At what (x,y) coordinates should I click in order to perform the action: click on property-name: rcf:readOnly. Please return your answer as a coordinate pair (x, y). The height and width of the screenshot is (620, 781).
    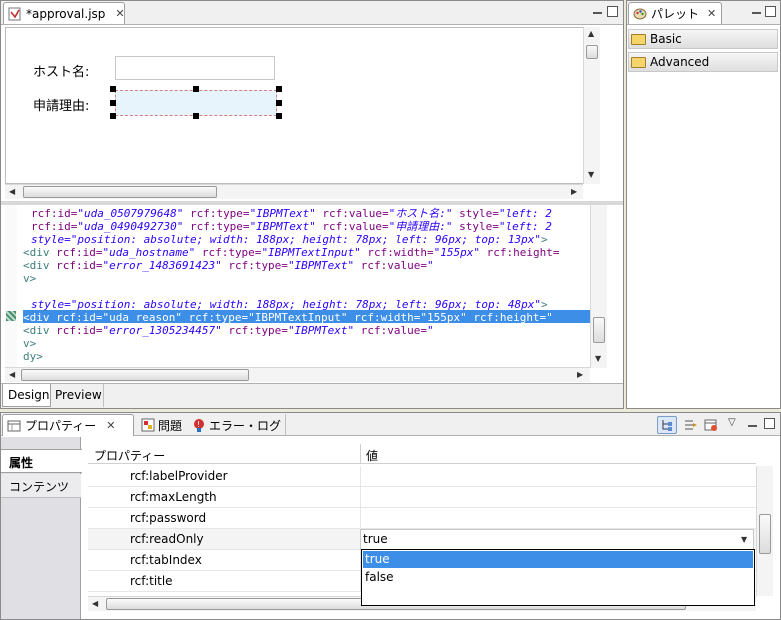
    Looking at the image, I should click on (167, 539).